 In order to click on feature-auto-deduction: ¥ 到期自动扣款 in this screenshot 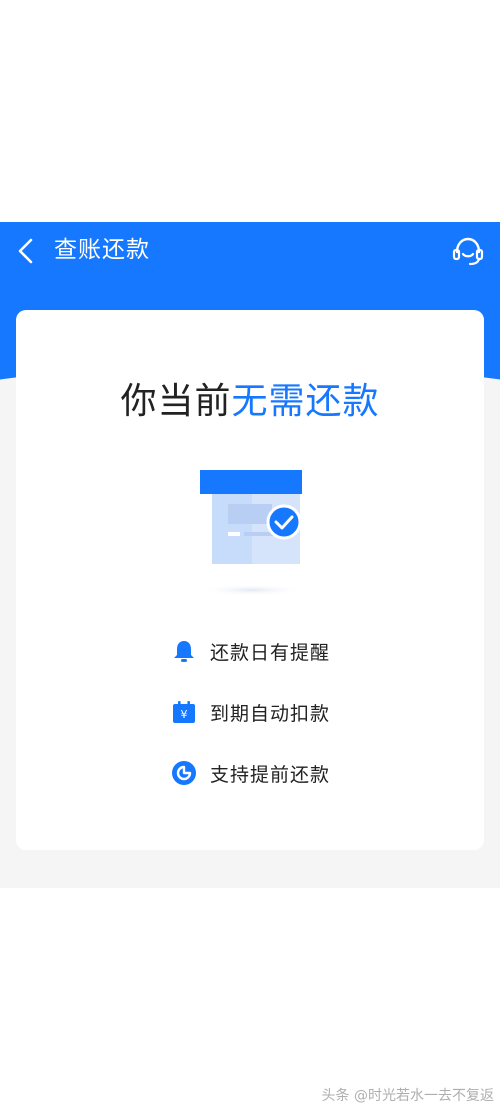, I will do `click(250, 712)`.